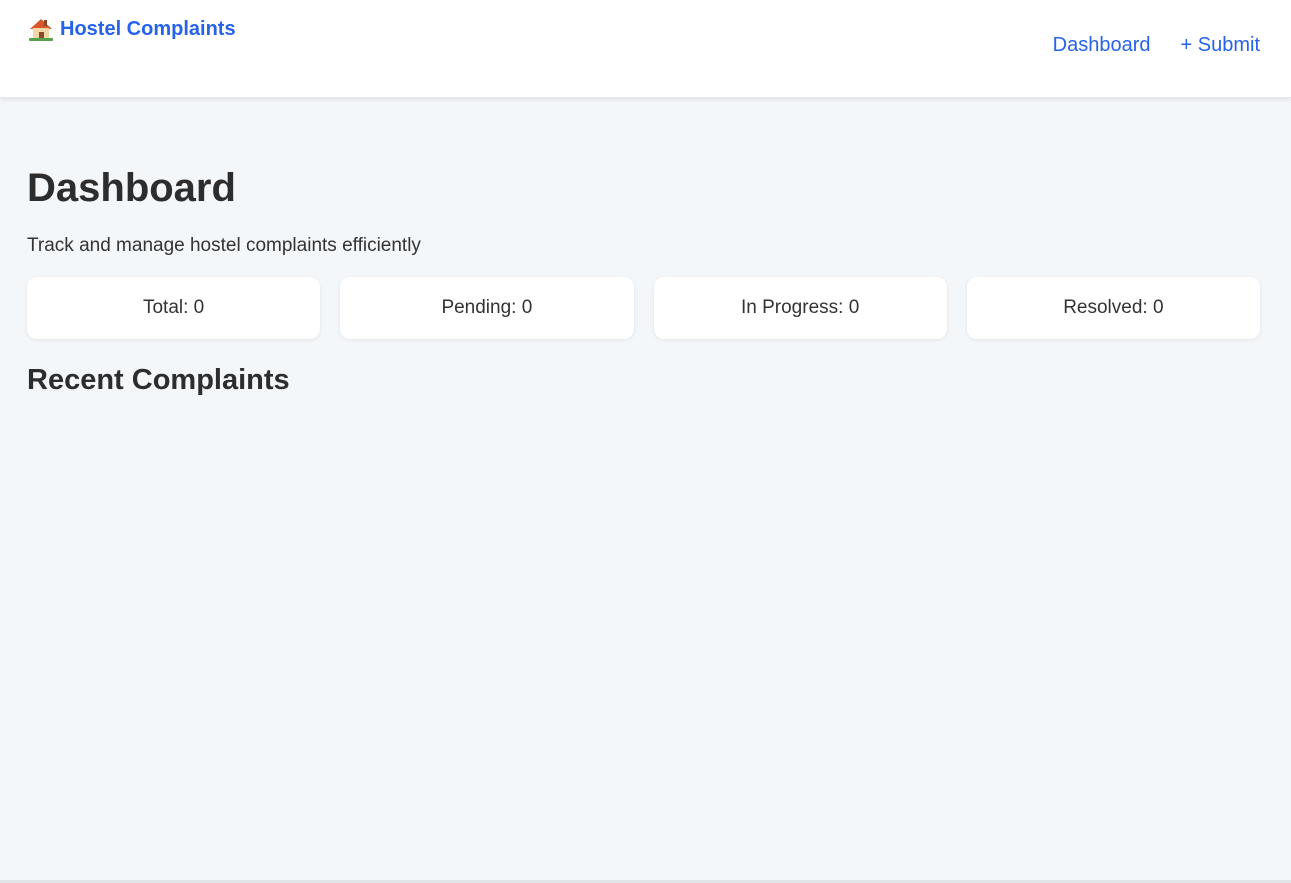 This screenshot has width=1291, height=883. Describe the element at coordinates (148, 29) in the screenshot. I see `brand-label: Hostel Complaints` at that location.